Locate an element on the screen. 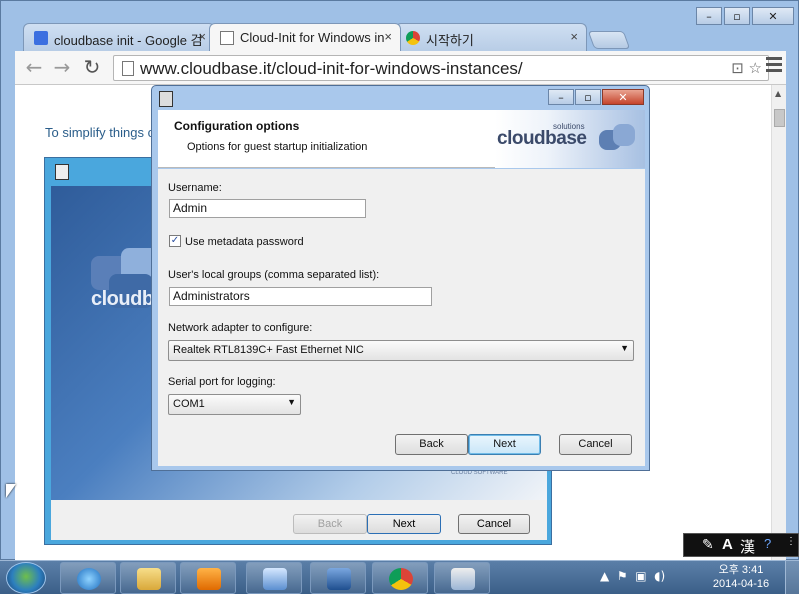 This screenshot has height=594, width=799. tab-getting-started: 시작하기 × is located at coordinates (491, 37).